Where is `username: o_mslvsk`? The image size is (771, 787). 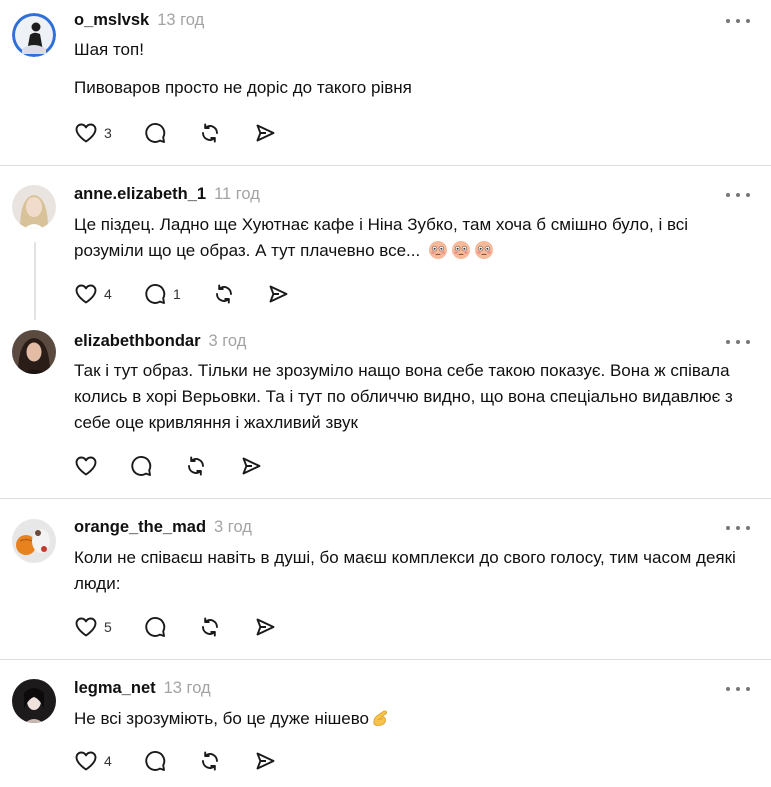
username: o_mslvsk is located at coordinates (111, 20).